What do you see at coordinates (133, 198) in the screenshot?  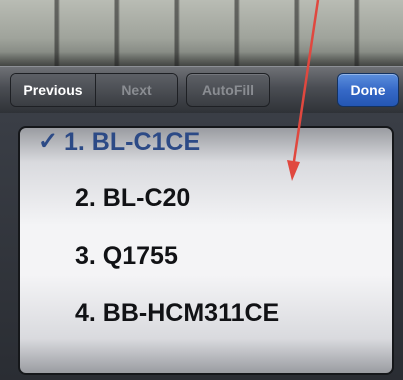 I see `picker-item-label: 2. BL-C20` at bounding box center [133, 198].